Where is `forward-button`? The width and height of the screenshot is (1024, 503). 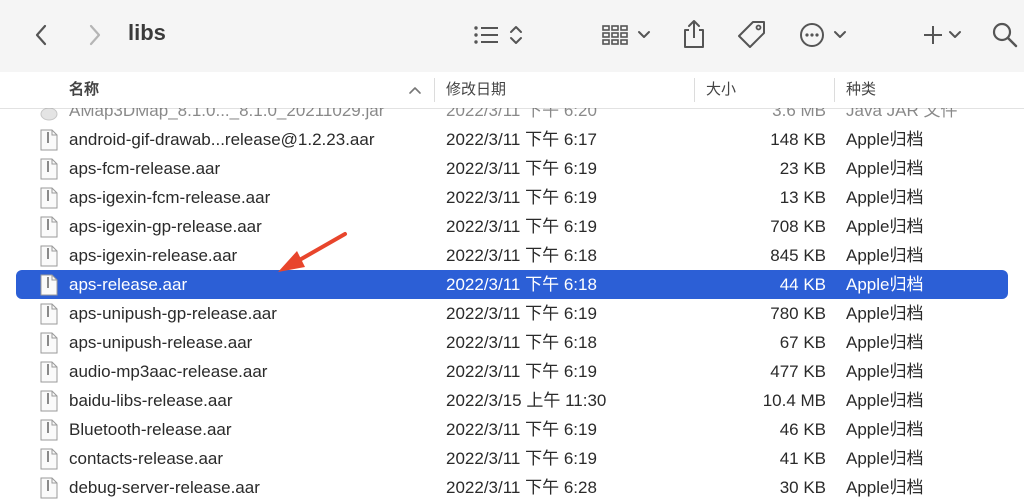
forward-button is located at coordinates (95, 35).